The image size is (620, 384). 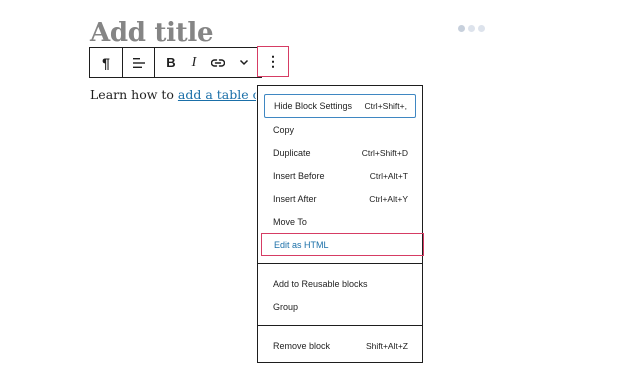 What do you see at coordinates (388, 198) in the screenshot?
I see `menu-item-shortcut: Ctrl+Alt+Y` at bounding box center [388, 198].